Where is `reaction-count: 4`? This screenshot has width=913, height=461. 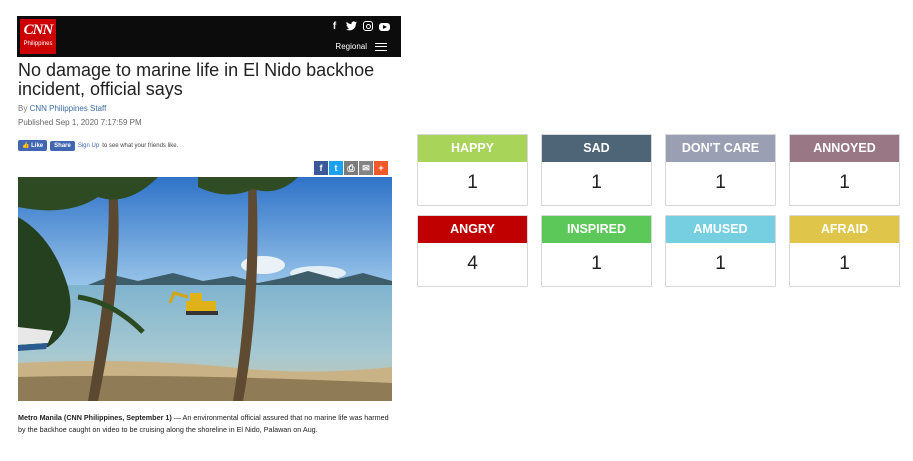
reaction-count: 4 is located at coordinates (472, 263).